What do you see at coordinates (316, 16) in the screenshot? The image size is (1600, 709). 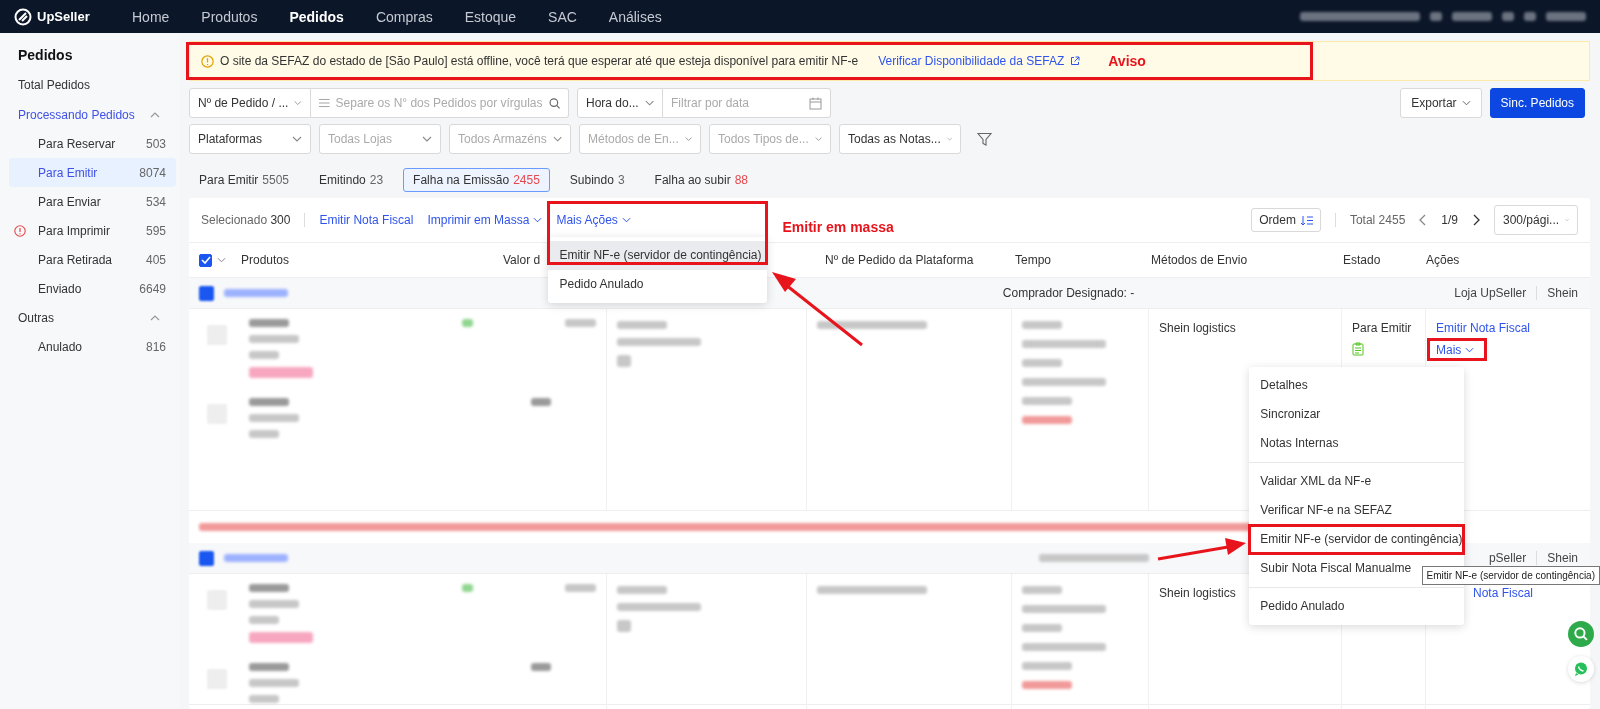 I see `nav-item: Pedidos` at bounding box center [316, 16].